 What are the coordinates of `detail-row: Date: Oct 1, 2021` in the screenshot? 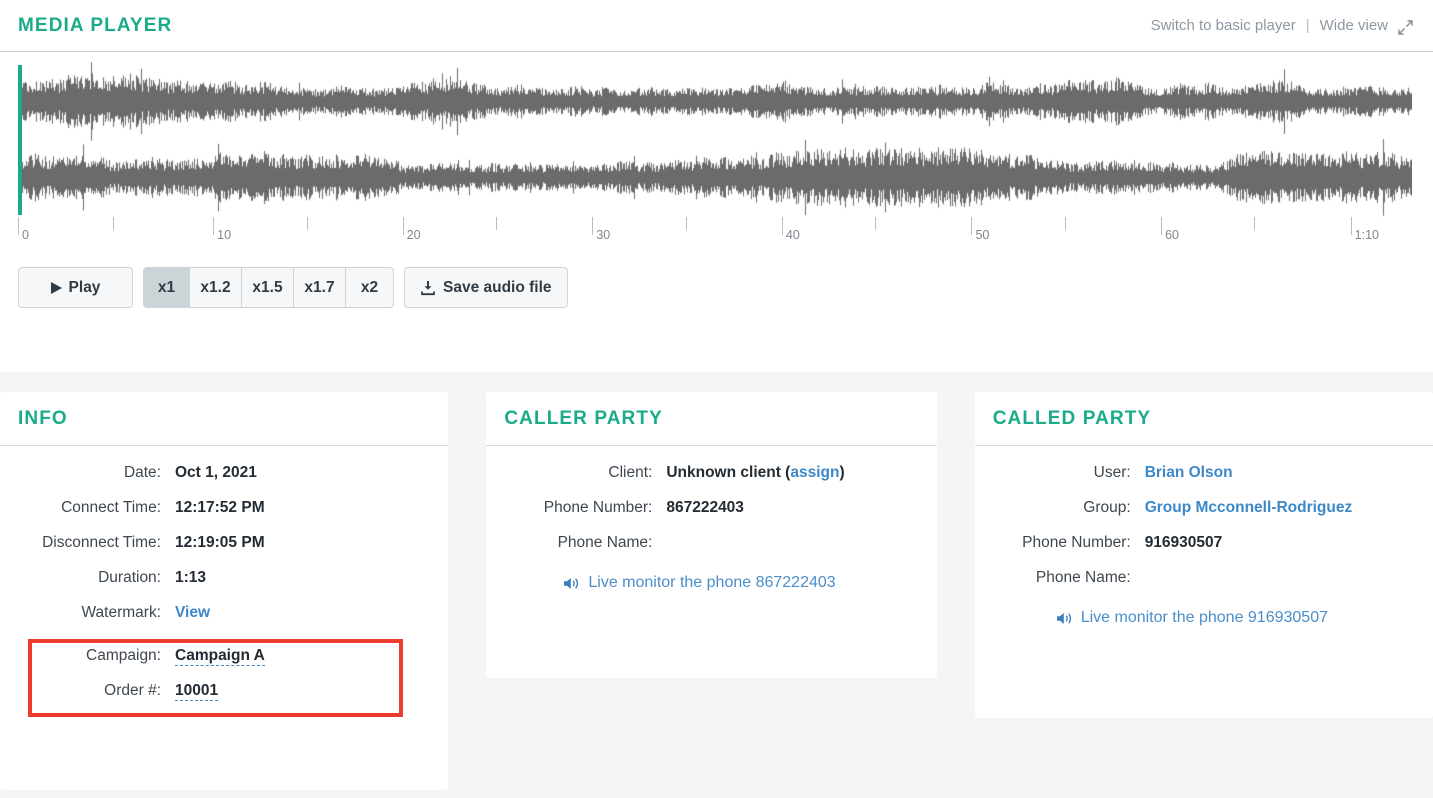 It's located at (217, 473).